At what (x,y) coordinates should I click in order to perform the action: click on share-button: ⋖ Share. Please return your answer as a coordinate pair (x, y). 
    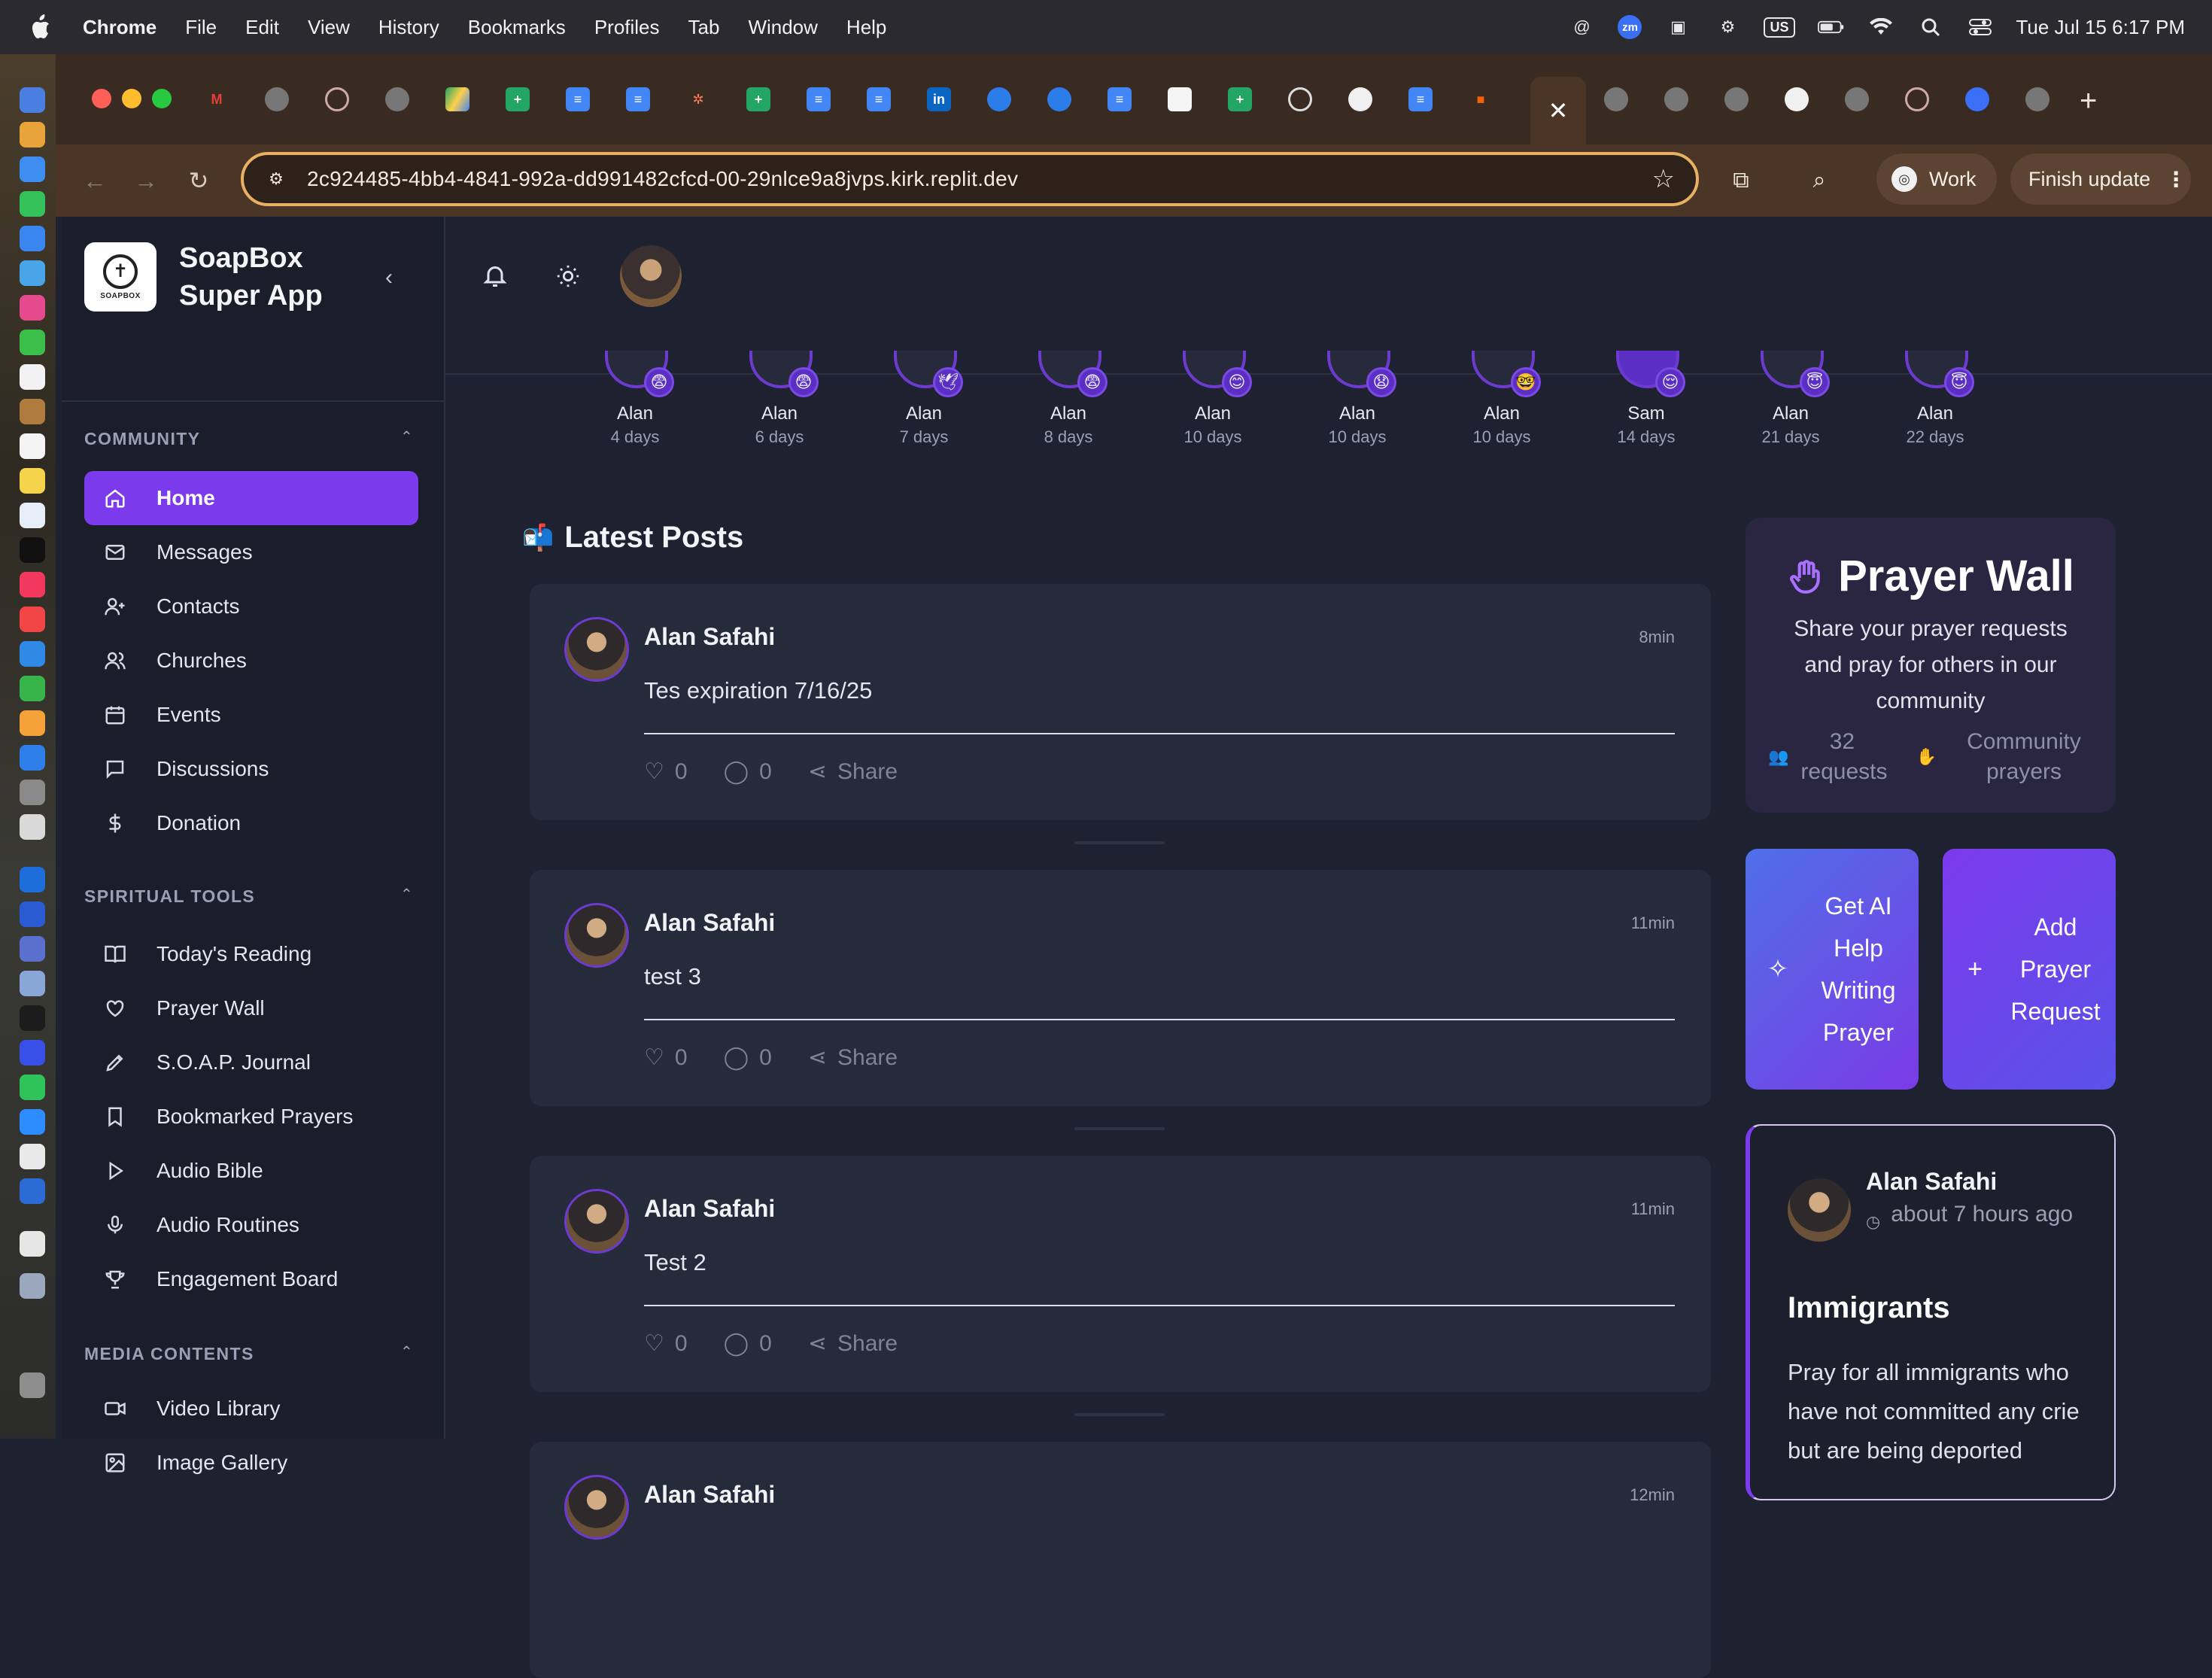
    Looking at the image, I should click on (853, 1343).